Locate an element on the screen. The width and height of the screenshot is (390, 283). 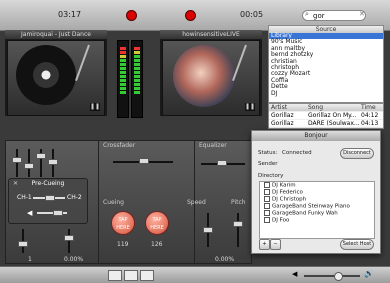
table-header: Artist Song Time is located at coordinates (326, 108).